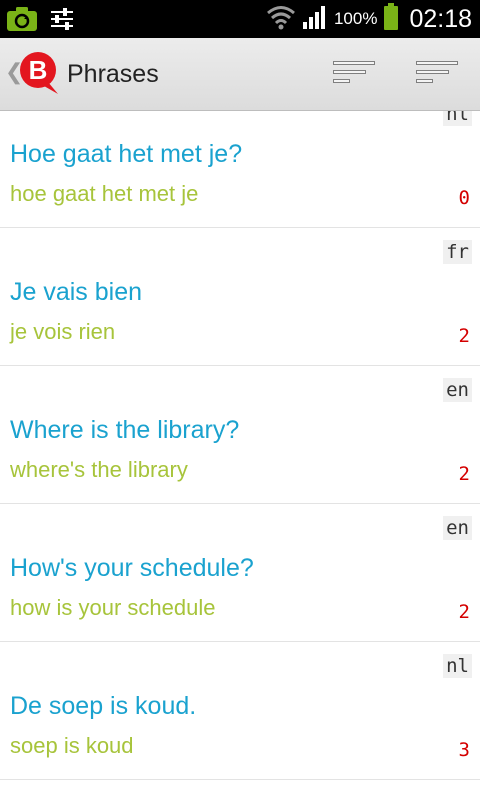  I want to click on transcript-text: hoe gaat het met je, so click(104, 193).